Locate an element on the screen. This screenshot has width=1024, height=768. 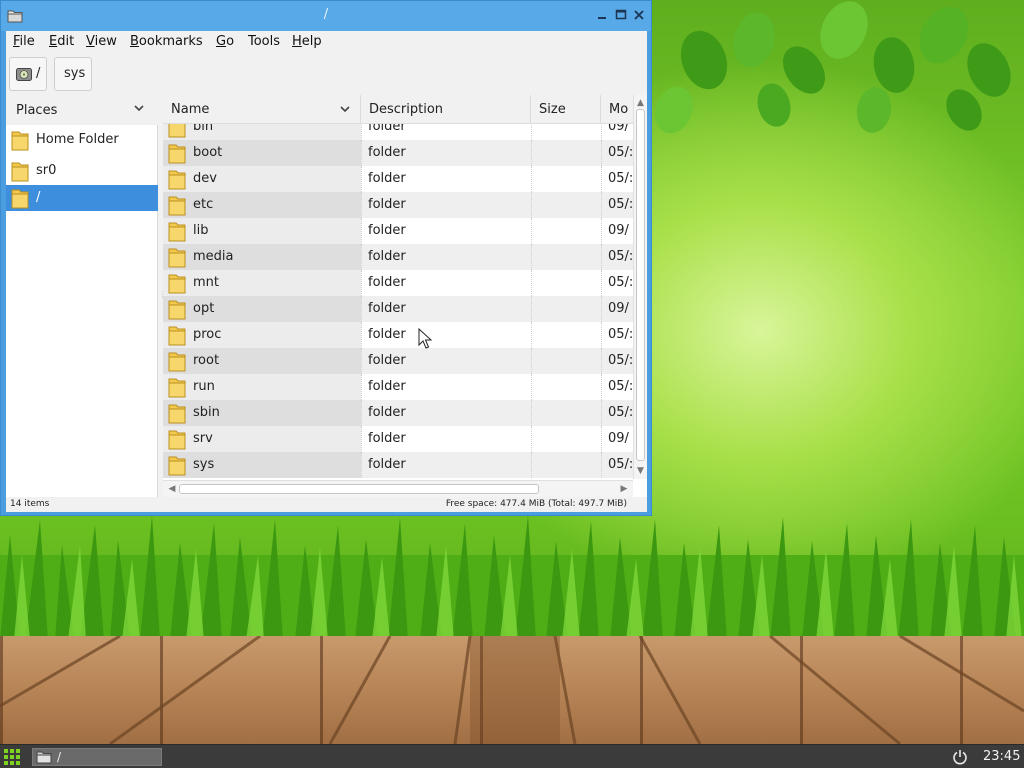
table-row: lib folder 09/ is located at coordinates (398, 231).